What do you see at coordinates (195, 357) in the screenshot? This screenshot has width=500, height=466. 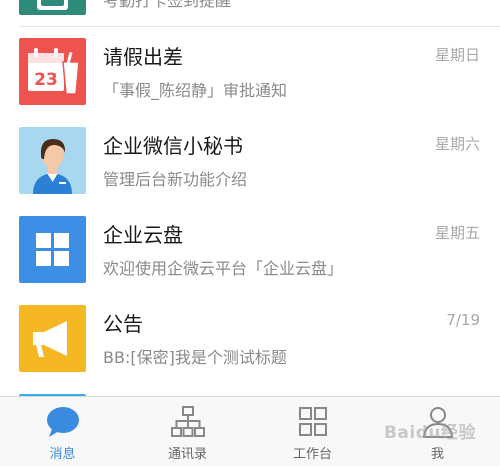 I see `list-item-subtitle: BB:[保密]我是个测试标题` at bounding box center [195, 357].